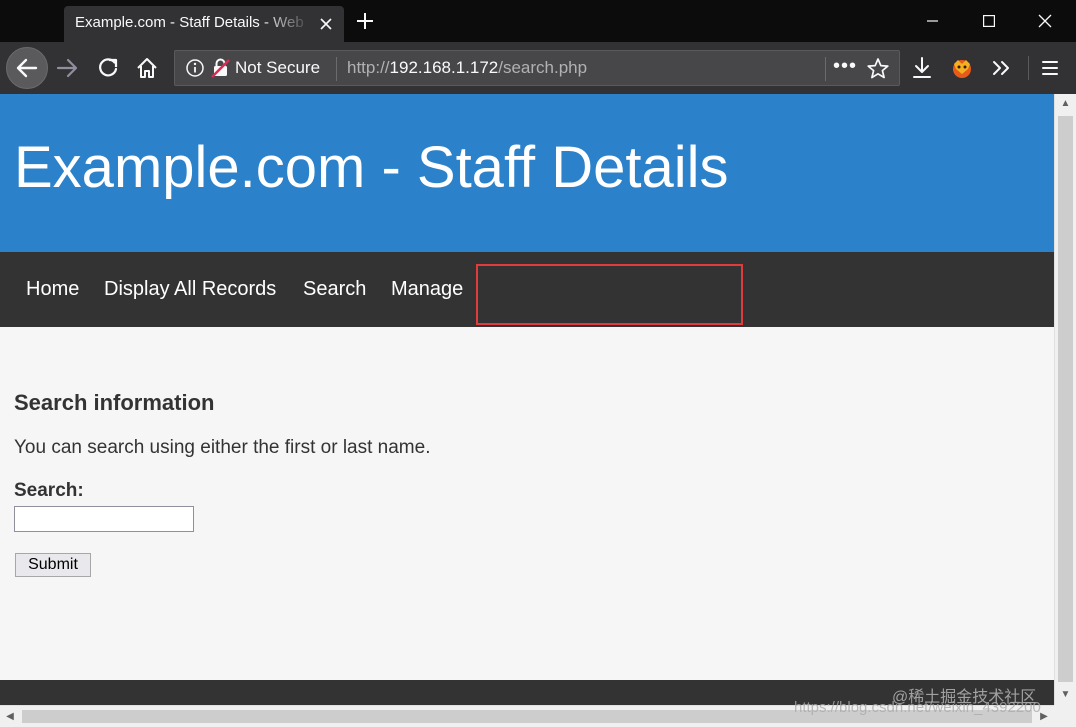 The width and height of the screenshot is (1076, 727). I want to click on submit-button: Submit, so click(53, 565).